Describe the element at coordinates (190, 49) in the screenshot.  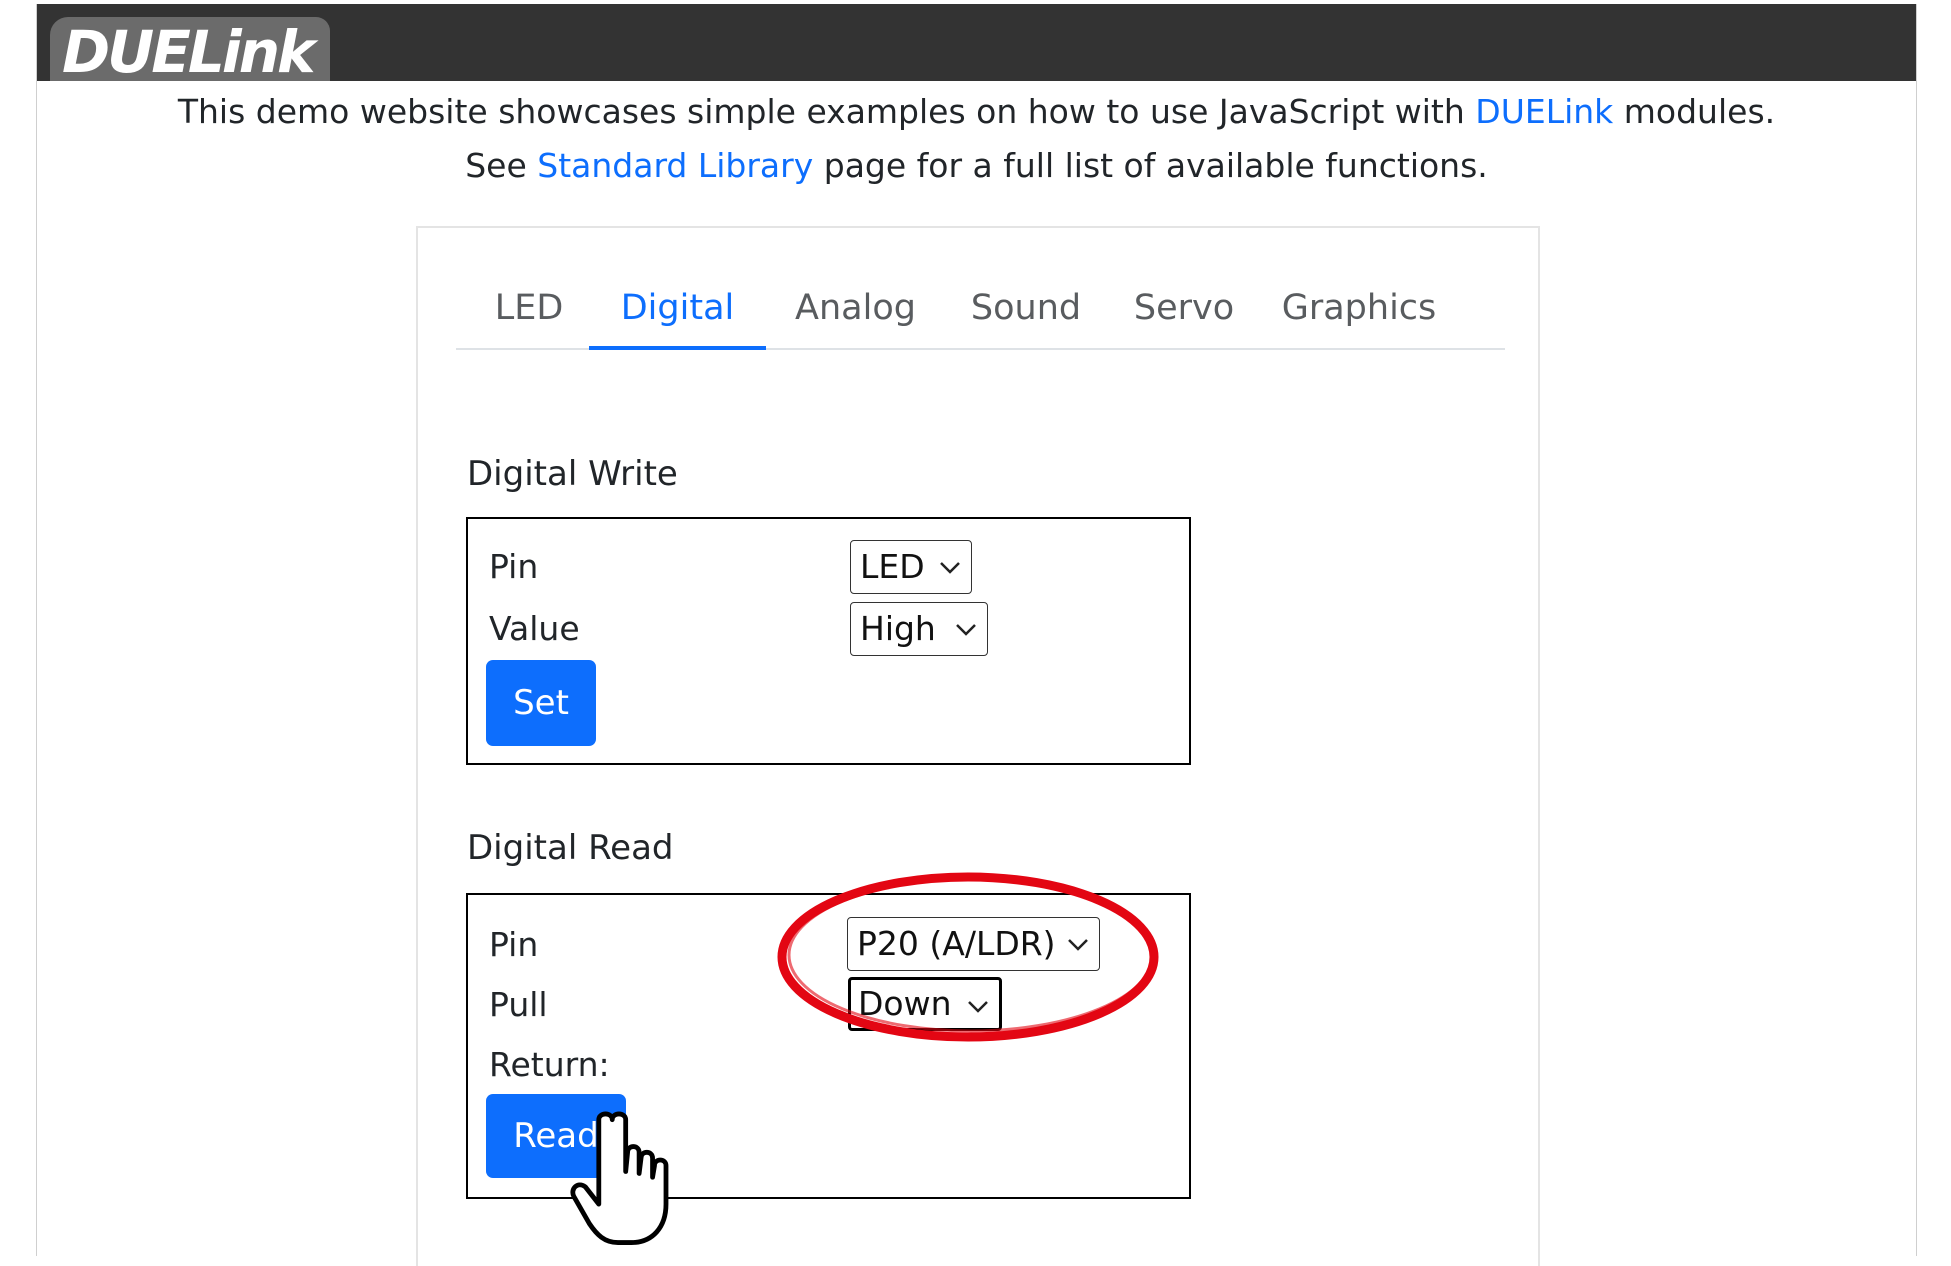
I see `duelink-logo: DUELink` at that location.